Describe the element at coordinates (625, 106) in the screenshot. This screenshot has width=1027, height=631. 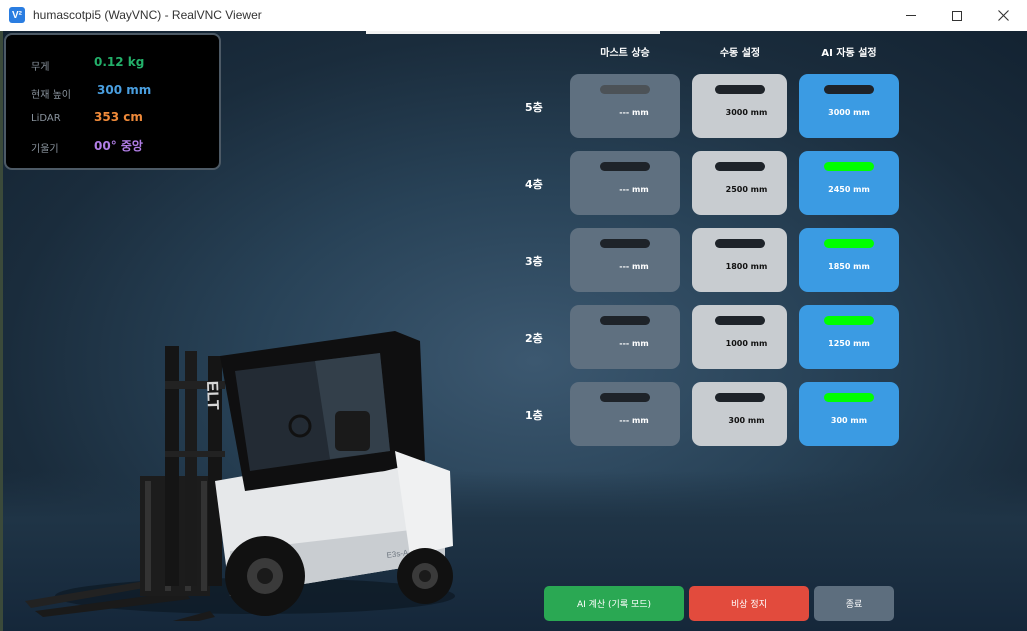
I see `mast-cell-5: --- mm` at that location.